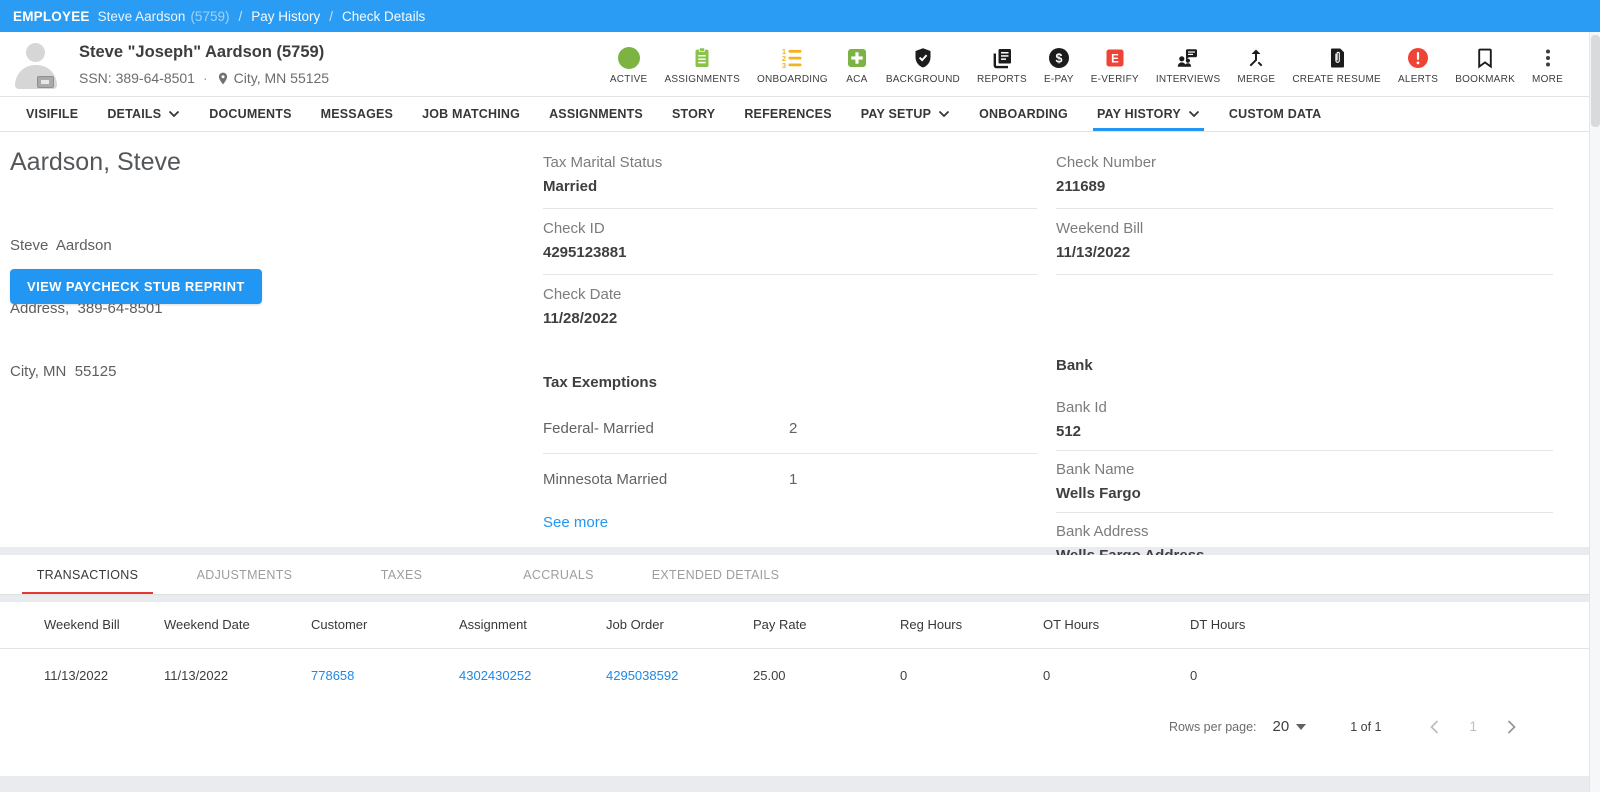  I want to click on cell-weekend-bill: 11/13/2022, so click(76, 675).